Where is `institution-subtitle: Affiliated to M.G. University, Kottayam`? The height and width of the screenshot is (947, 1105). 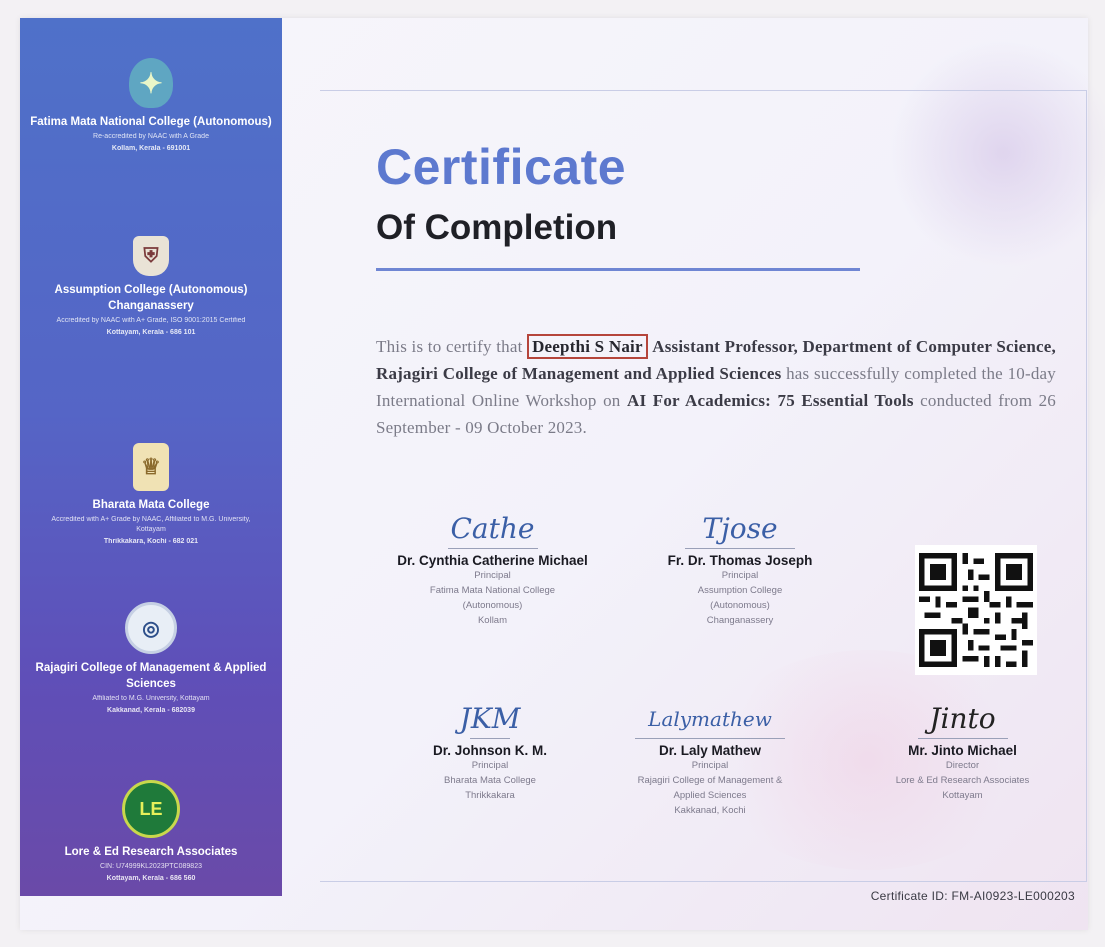 institution-subtitle: Affiliated to M.G. University, Kottayam is located at coordinates (151, 698).